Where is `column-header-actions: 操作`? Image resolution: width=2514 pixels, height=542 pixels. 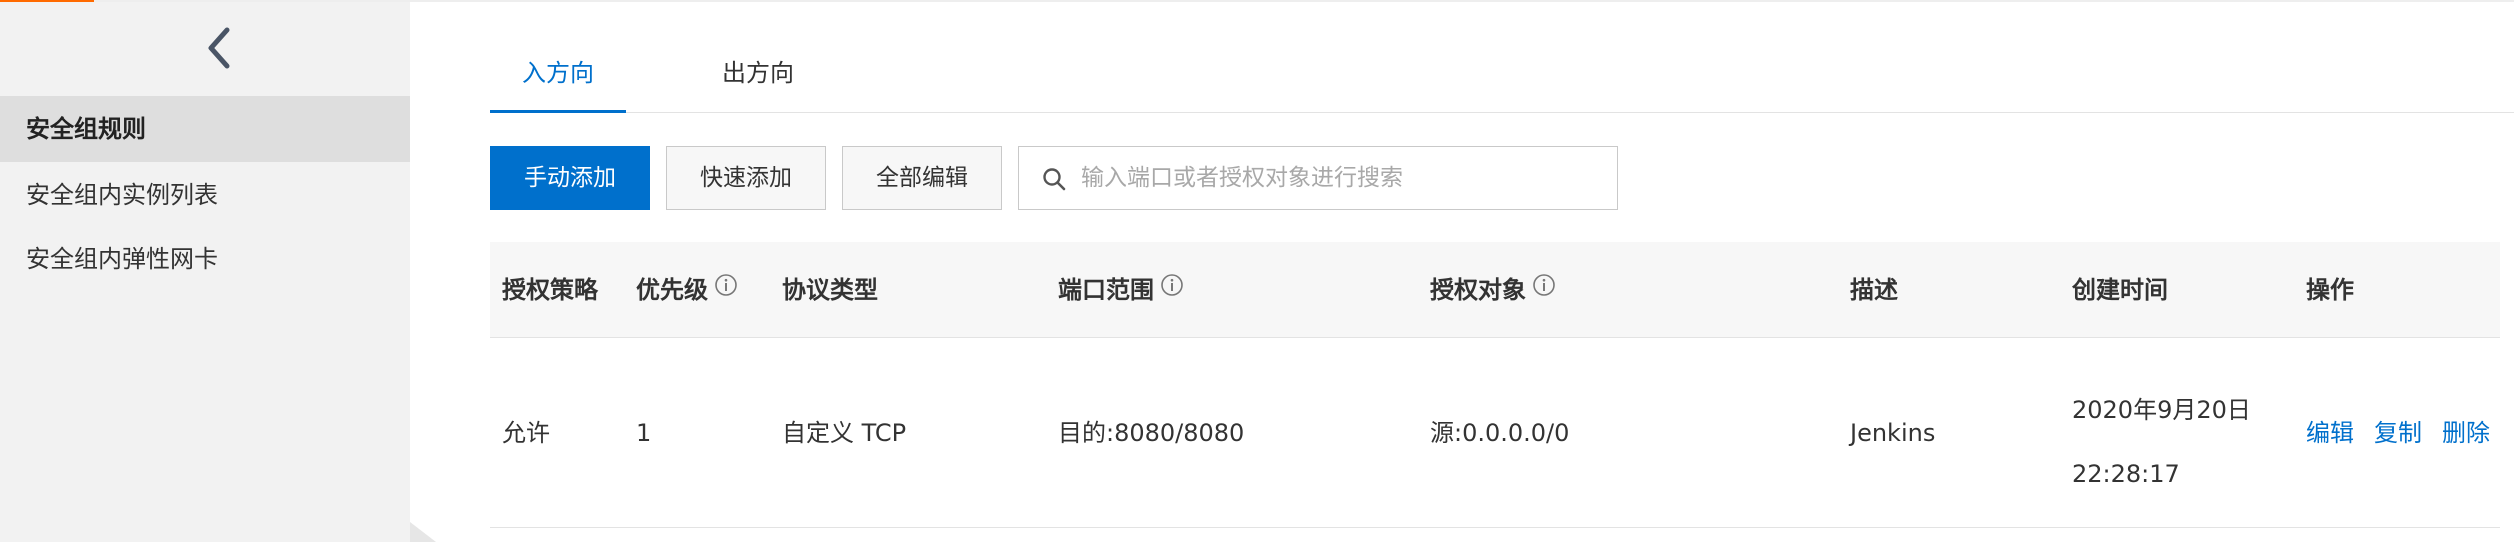 column-header-actions: 操作 is located at coordinates (2330, 290).